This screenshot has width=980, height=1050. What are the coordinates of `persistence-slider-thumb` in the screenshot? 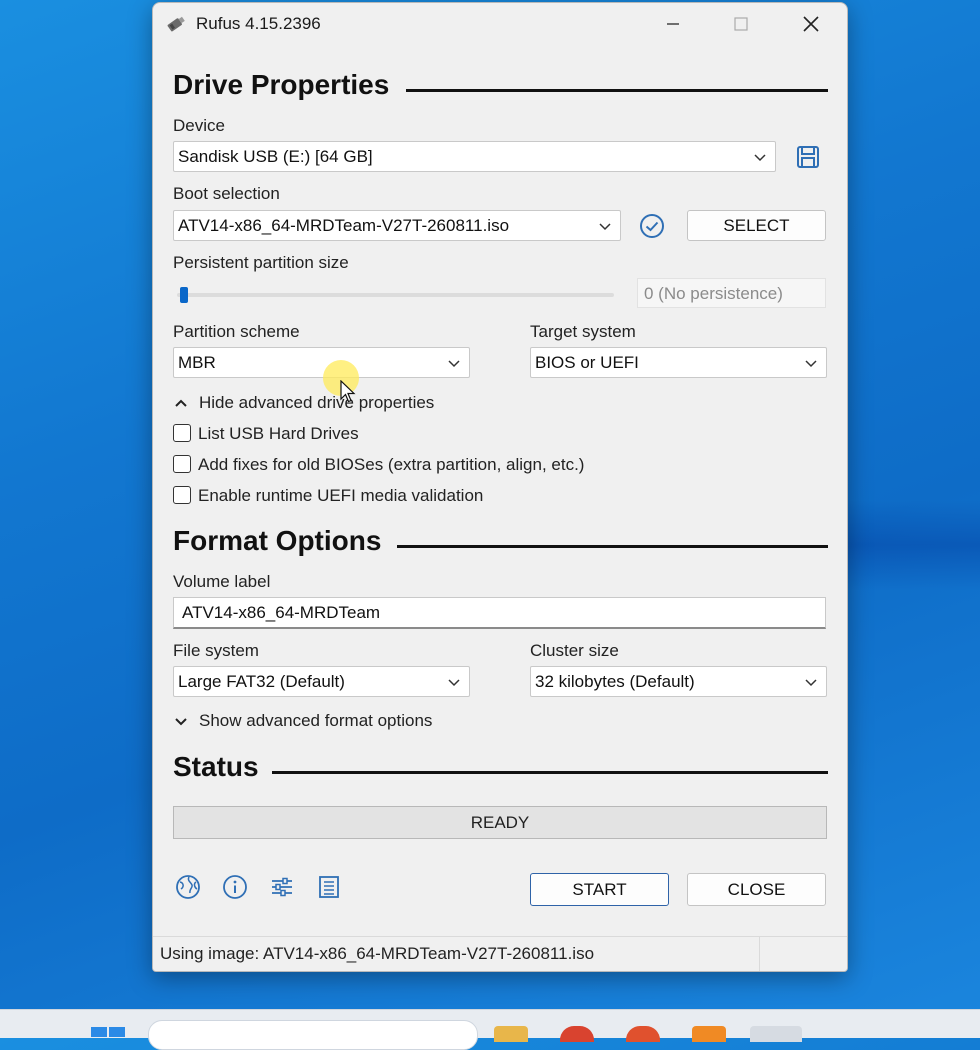 It's located at (184, 295).